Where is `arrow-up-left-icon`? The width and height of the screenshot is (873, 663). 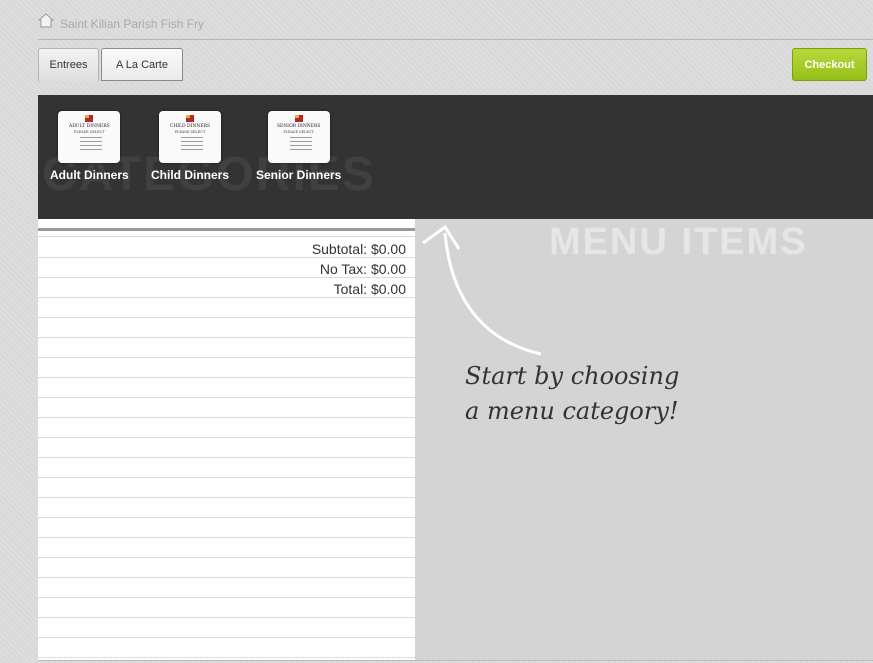
arrow-up-left-icon is located at coordinates (482, 290).